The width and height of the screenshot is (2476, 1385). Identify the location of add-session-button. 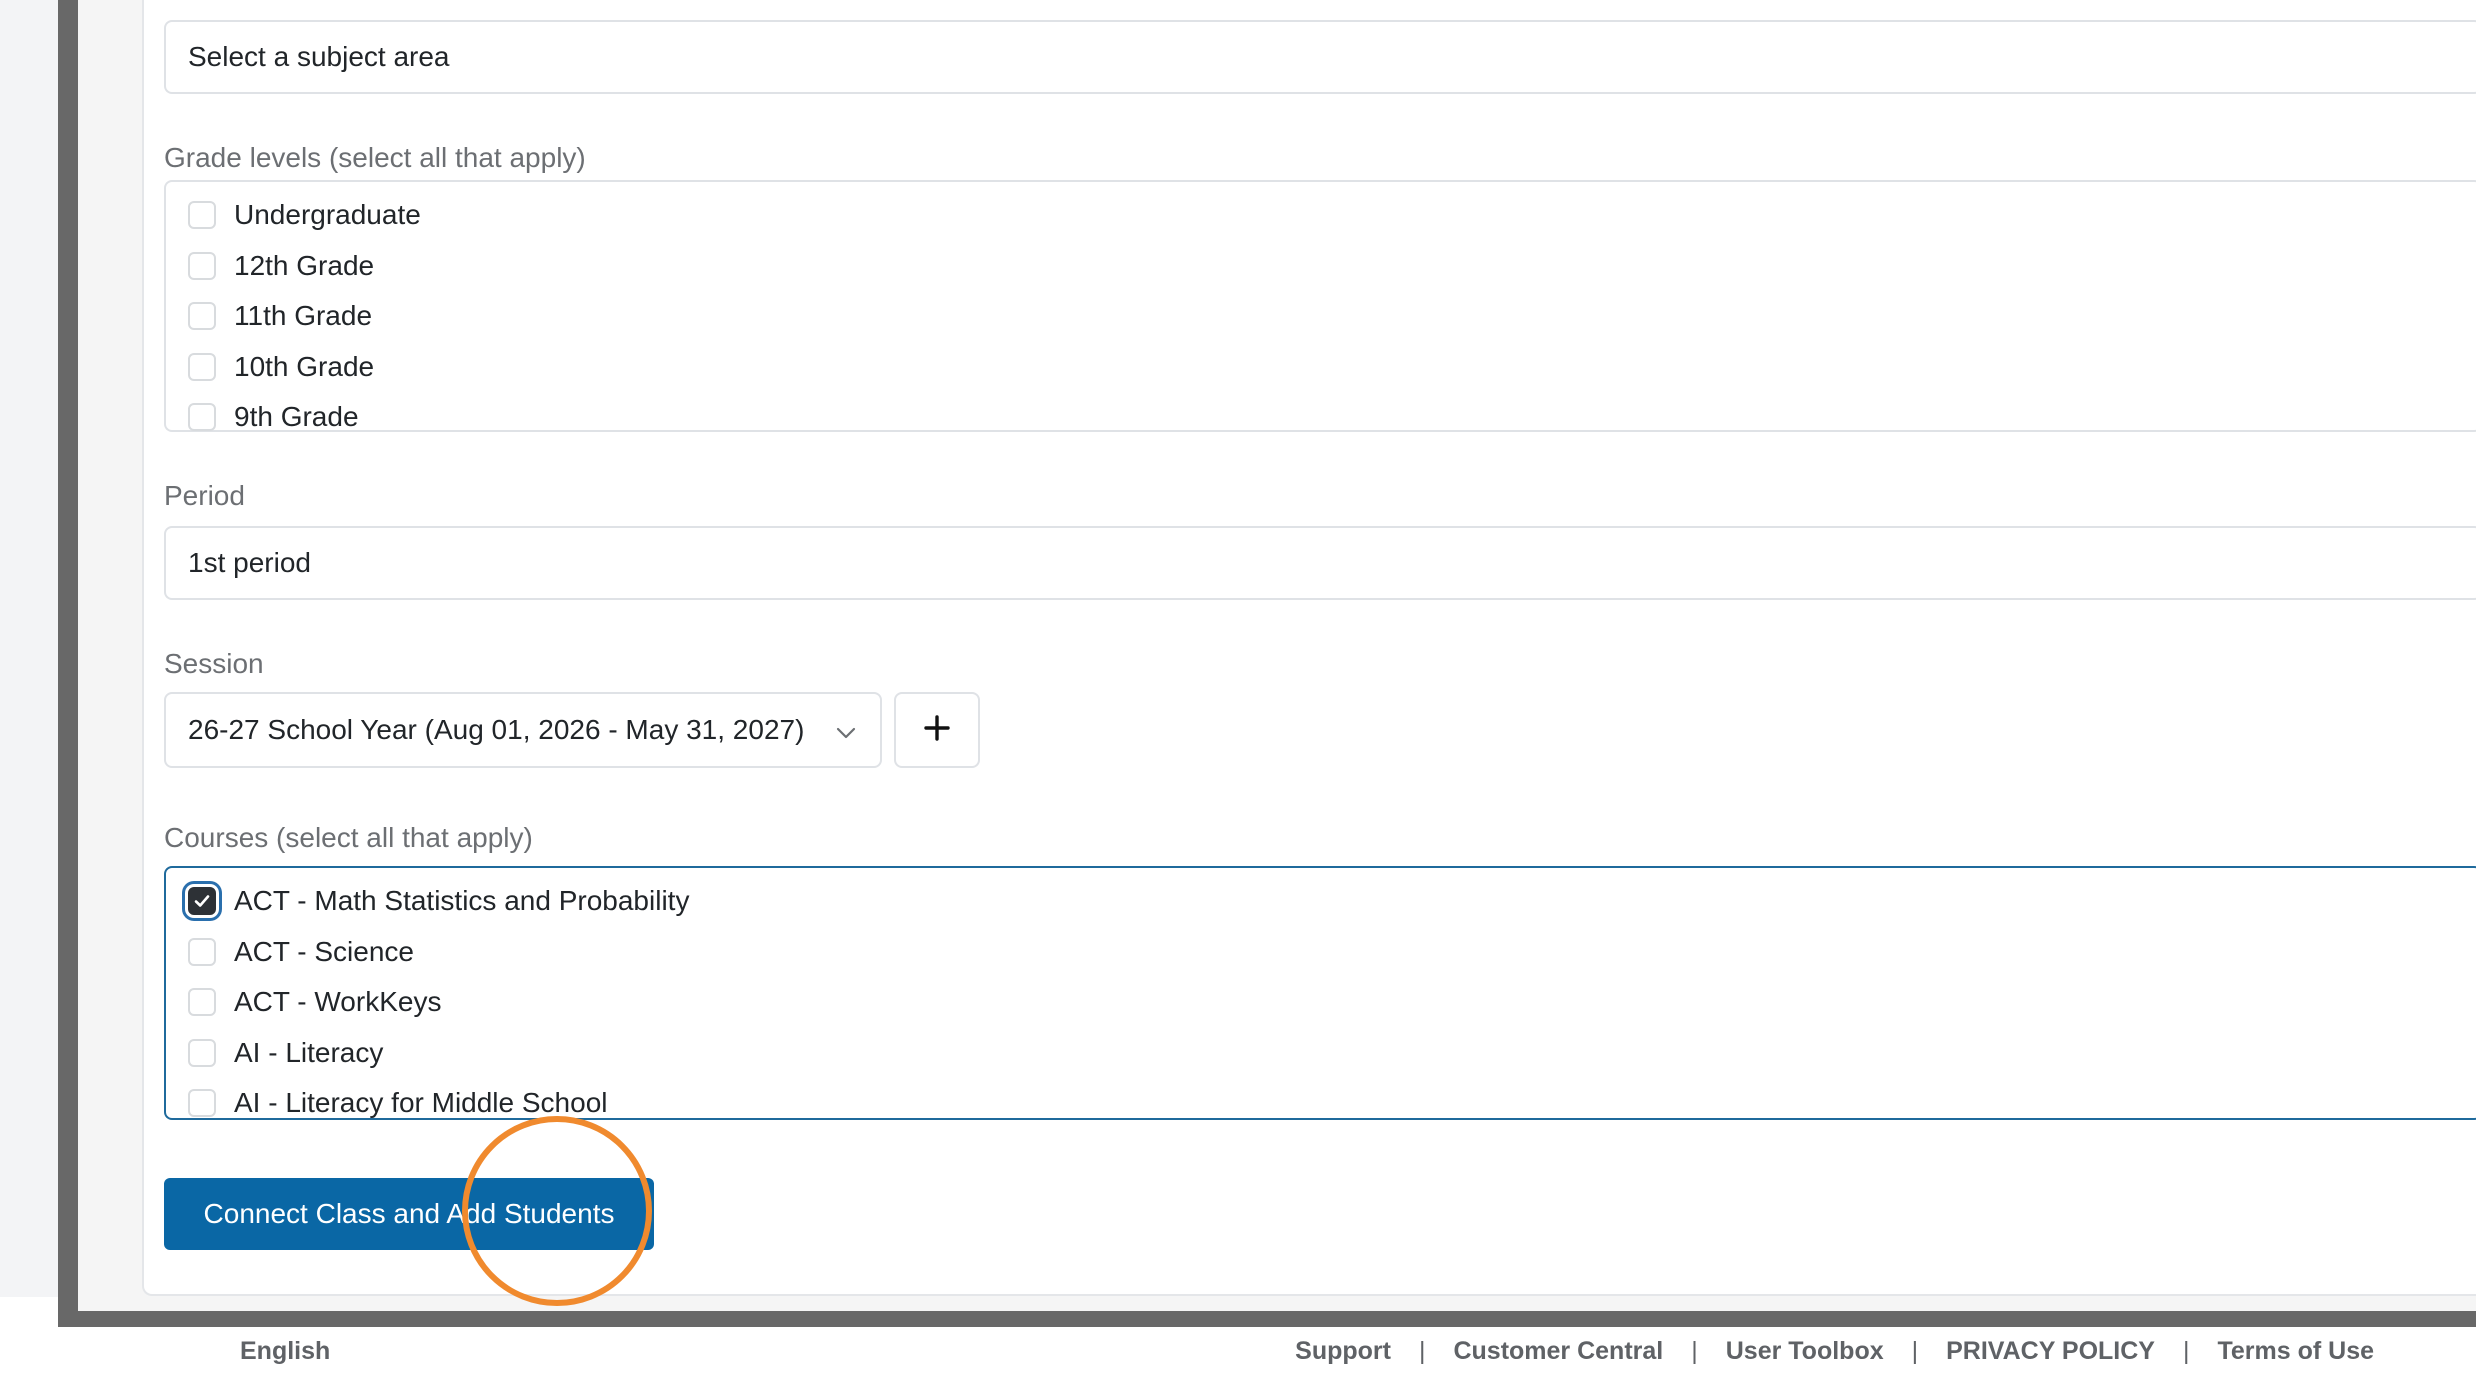
(937, 730).